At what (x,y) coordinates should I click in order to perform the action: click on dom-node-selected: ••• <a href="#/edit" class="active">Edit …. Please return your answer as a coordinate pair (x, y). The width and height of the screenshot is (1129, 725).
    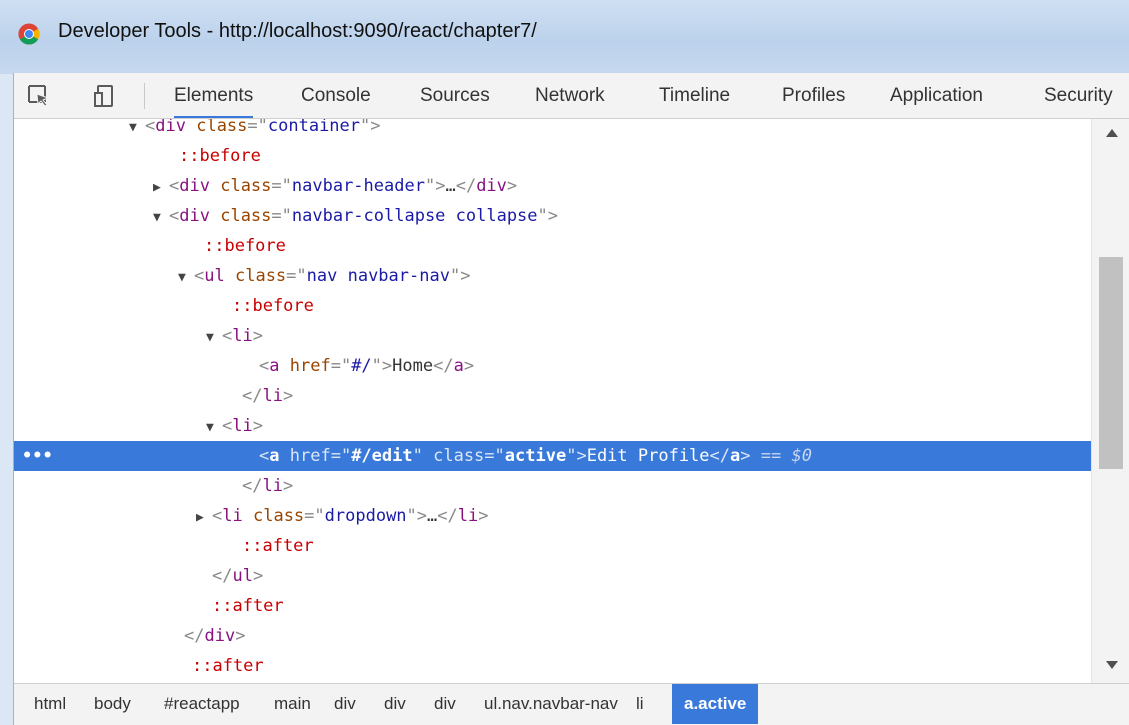
    Looking at the image, I should click on (552, 456).